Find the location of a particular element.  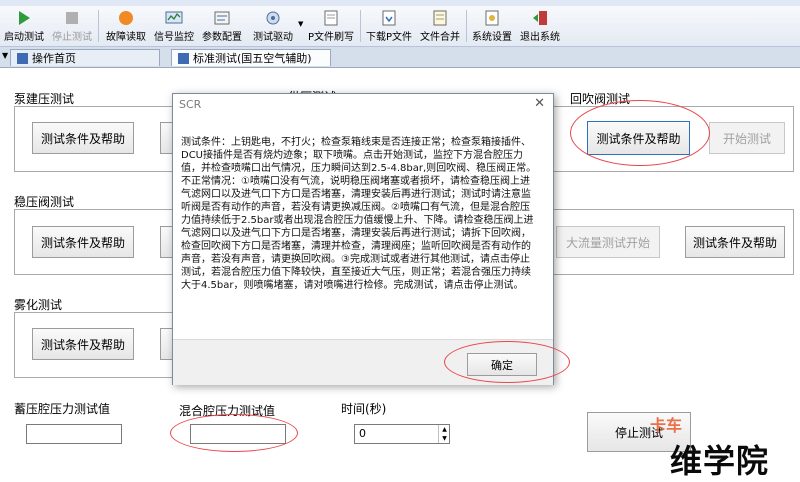

tab-standard-test: 标准测试(国五空气辅助) is located at coordinates (251, 57).